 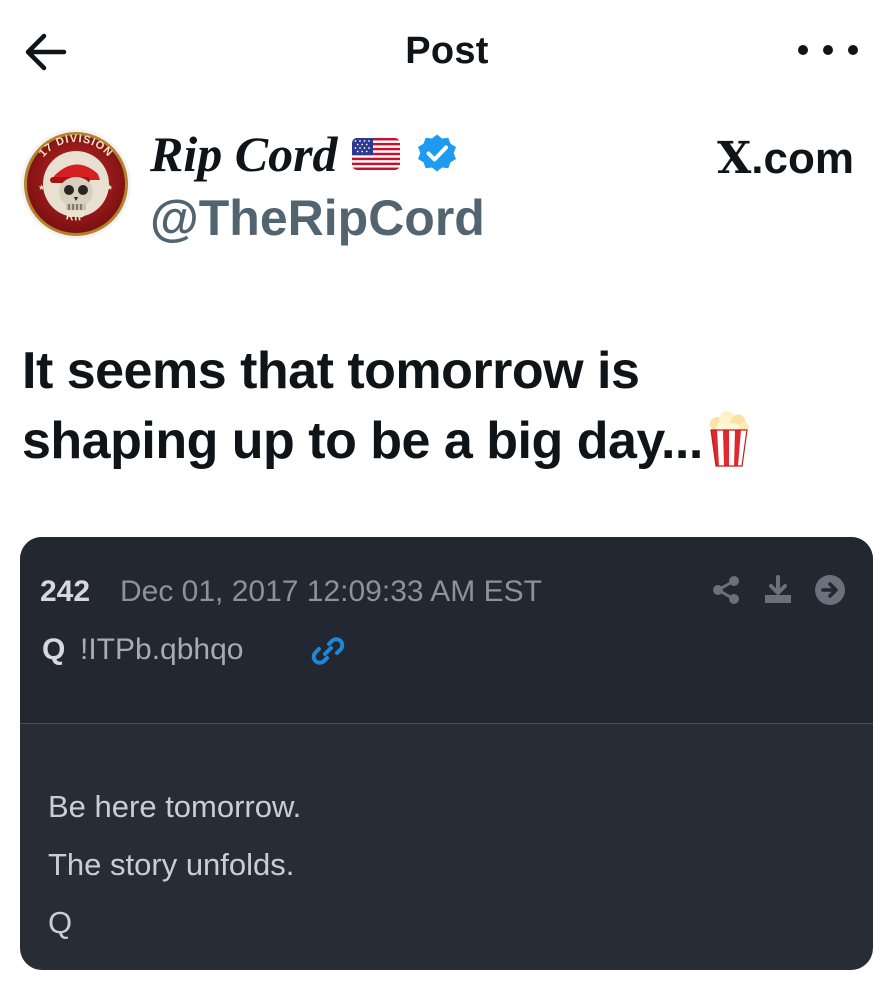 I want to click on download-icon, so click(x=778, y=589).